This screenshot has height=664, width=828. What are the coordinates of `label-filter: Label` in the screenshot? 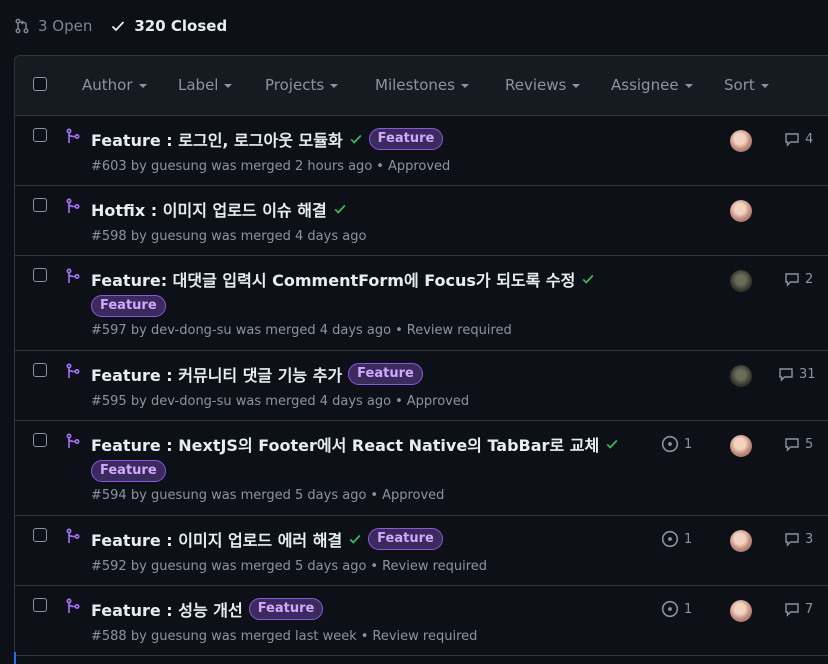 It's located at (205, 85).